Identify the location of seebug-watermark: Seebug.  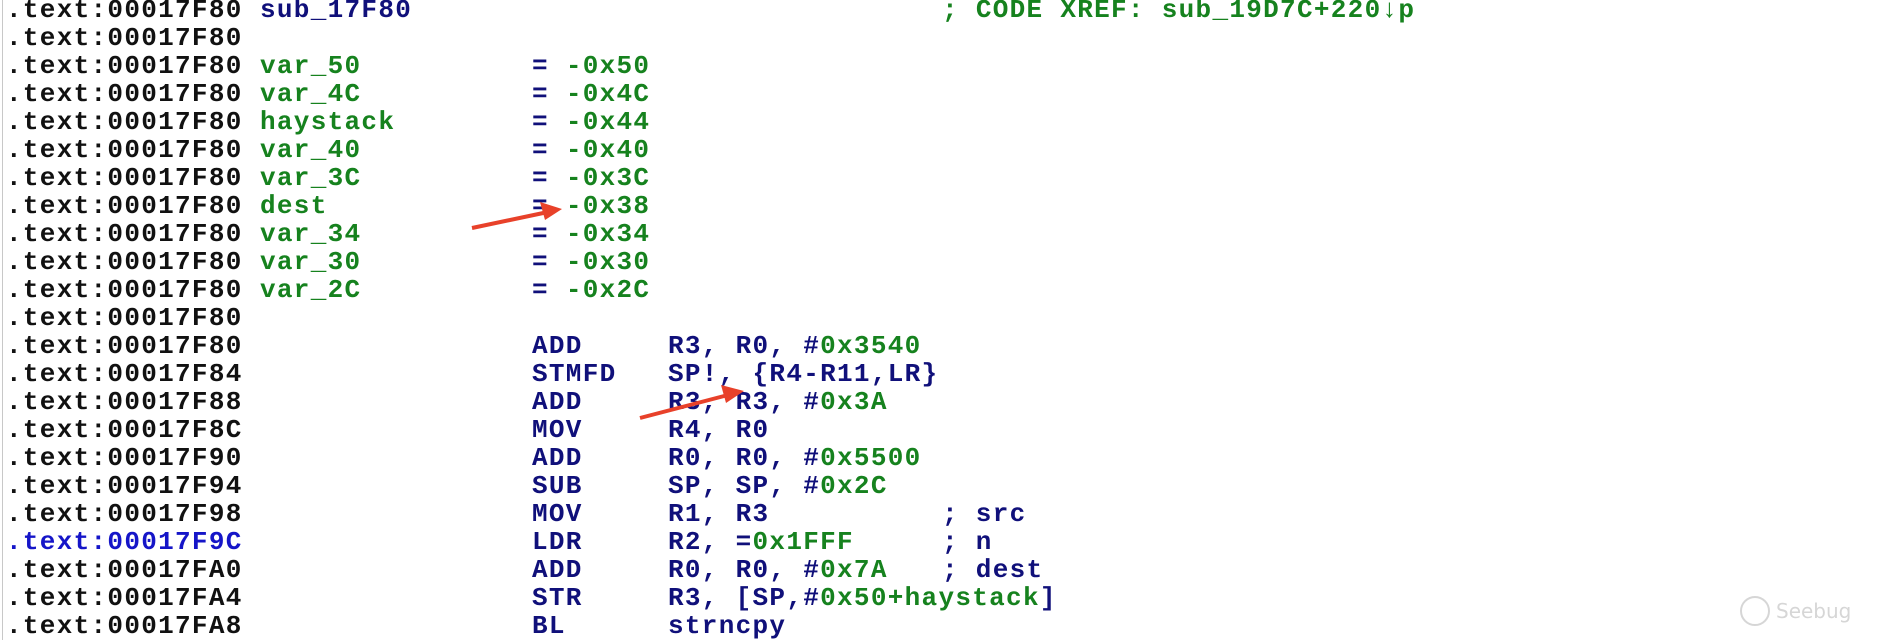
(1795, 611).